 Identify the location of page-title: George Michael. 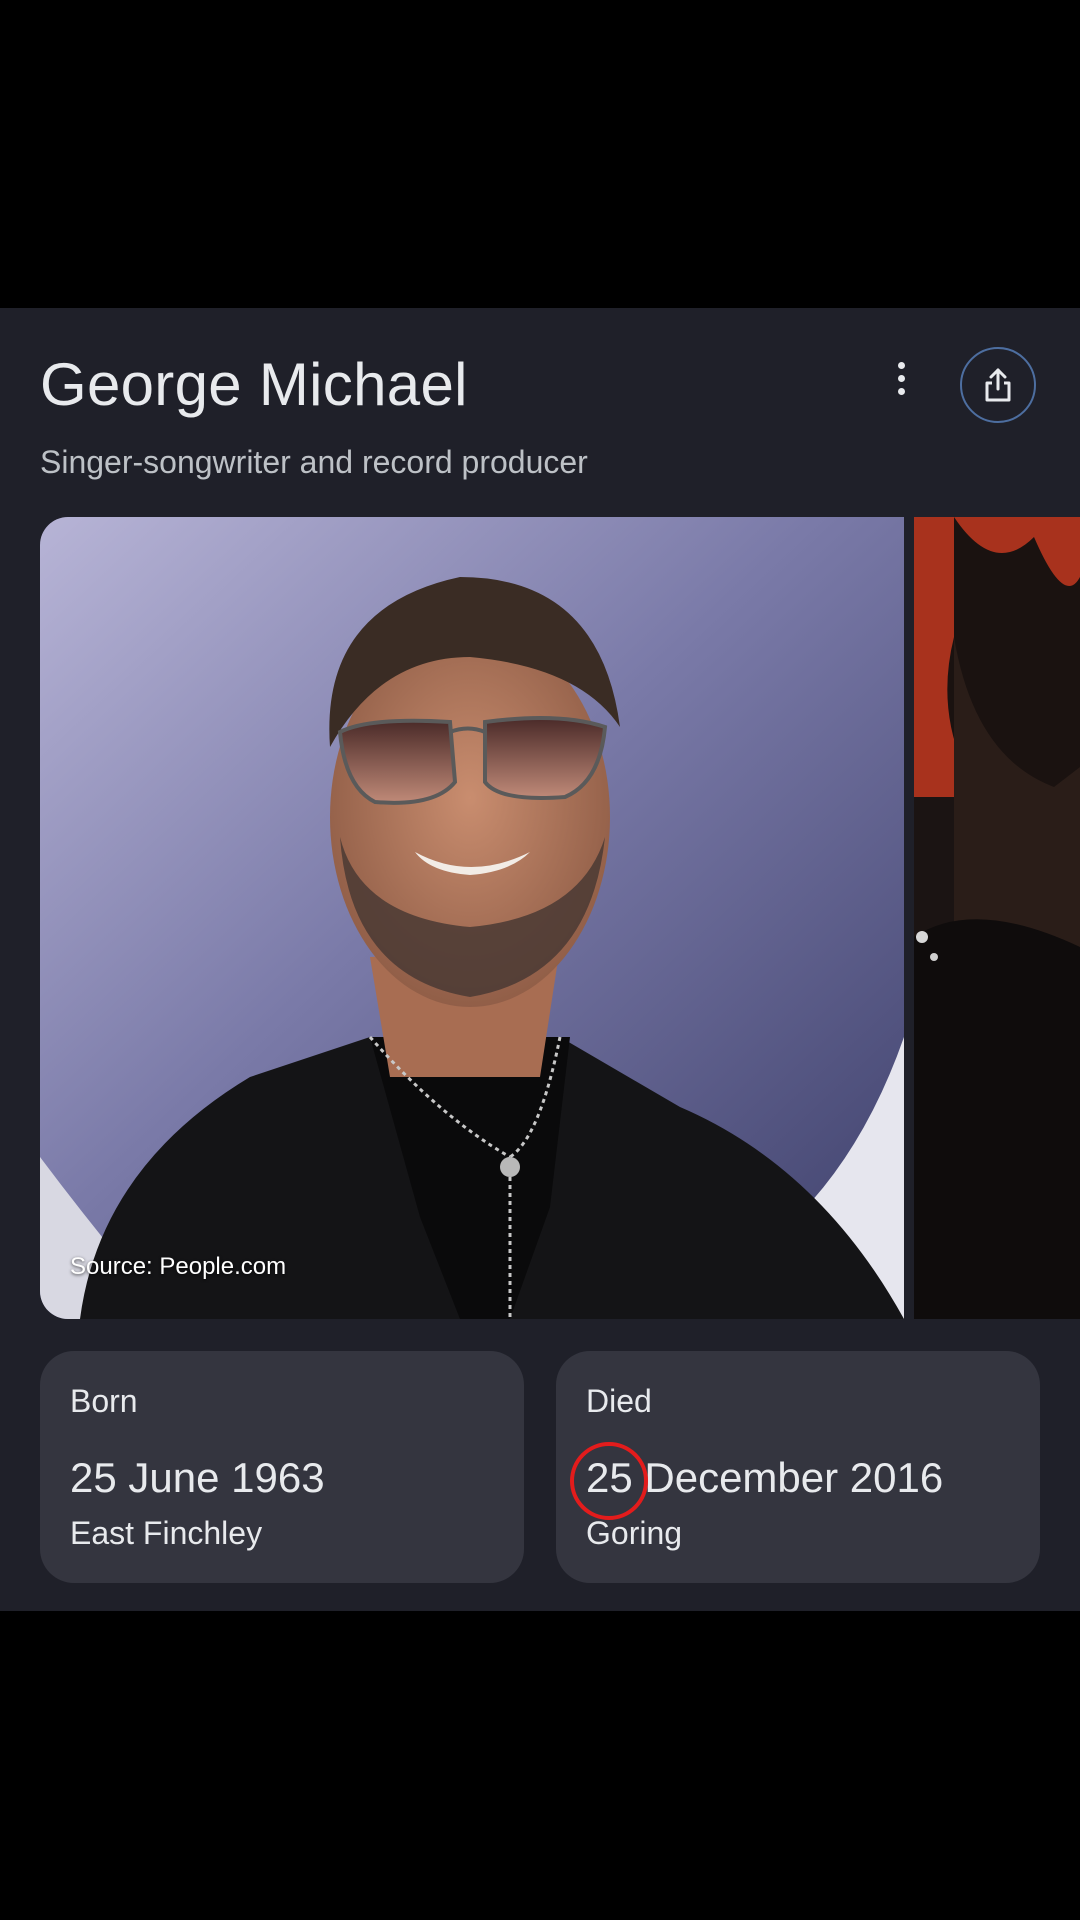
(254, 384).